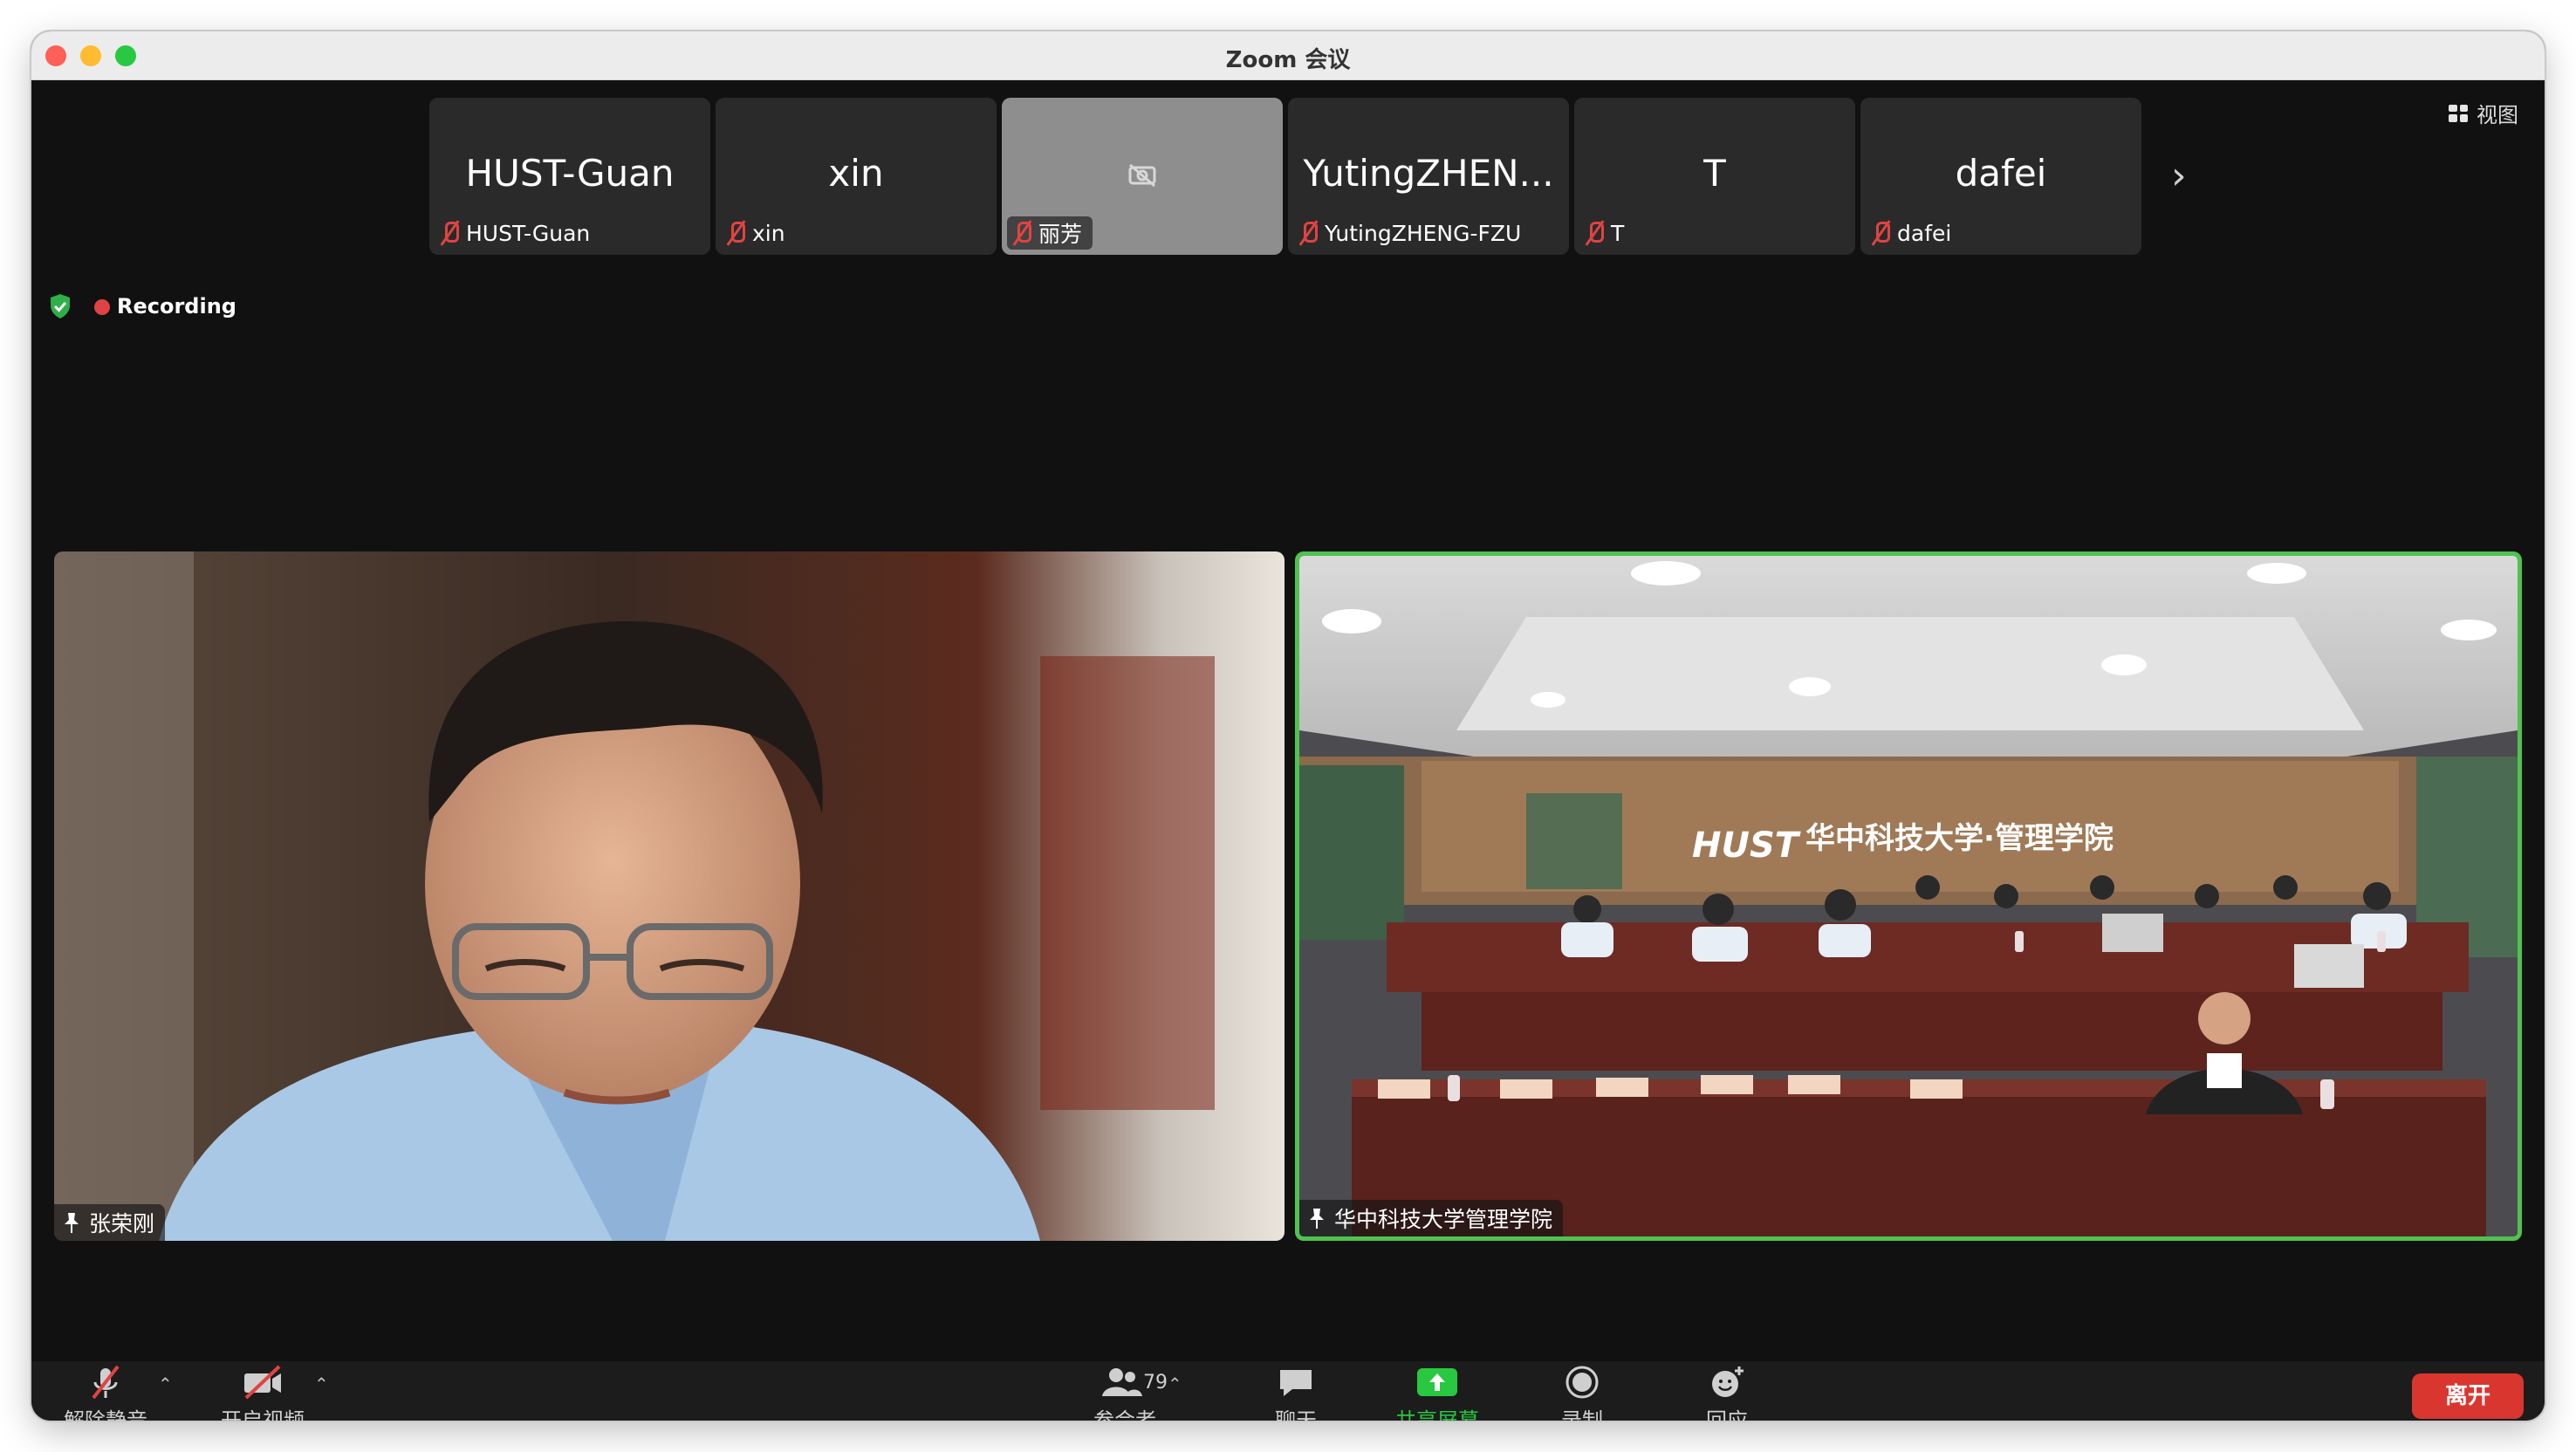 The image size is (2576, 1452). I want to click on participant-label-text: T, so click(1618, 233).